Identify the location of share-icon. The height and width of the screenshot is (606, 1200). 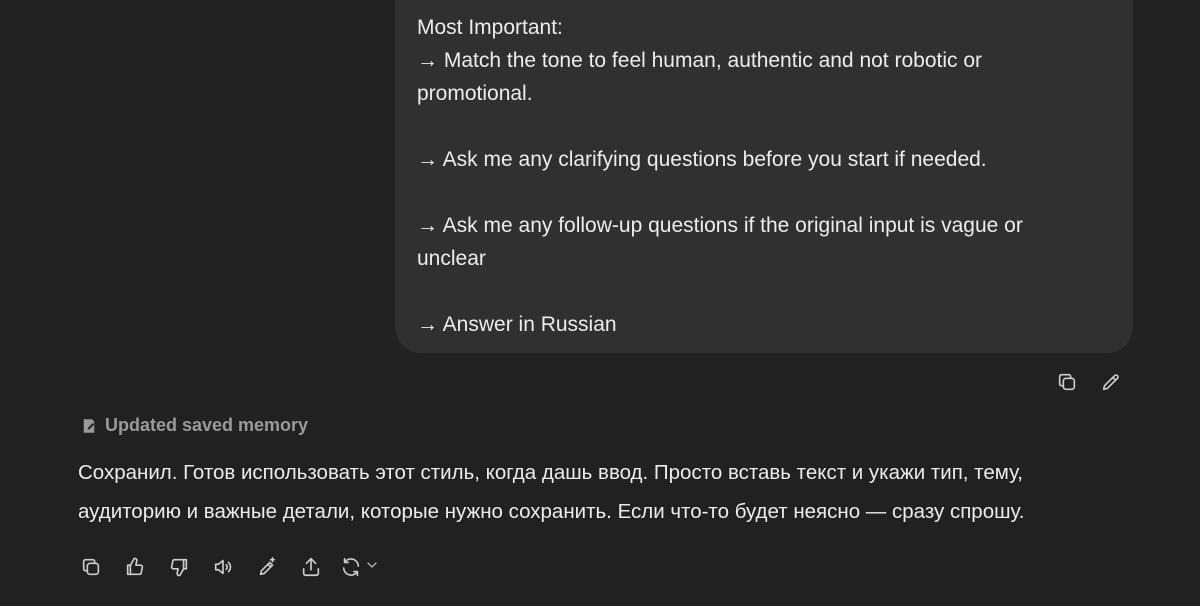
(311, 567).